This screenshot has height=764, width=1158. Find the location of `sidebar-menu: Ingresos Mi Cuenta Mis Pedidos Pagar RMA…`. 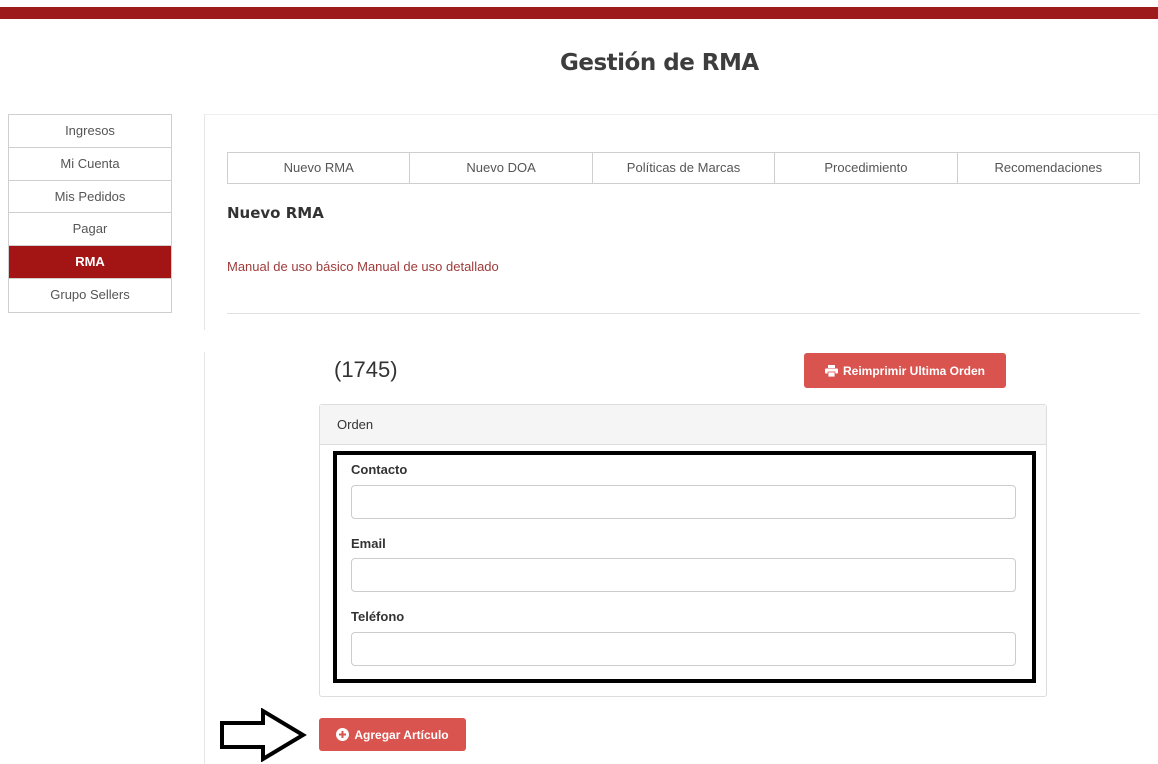

sidebar-menu: Ingresos Mi Cuenta Mis Pedidos Pagar RMA… is located at coordinates (90, 213).